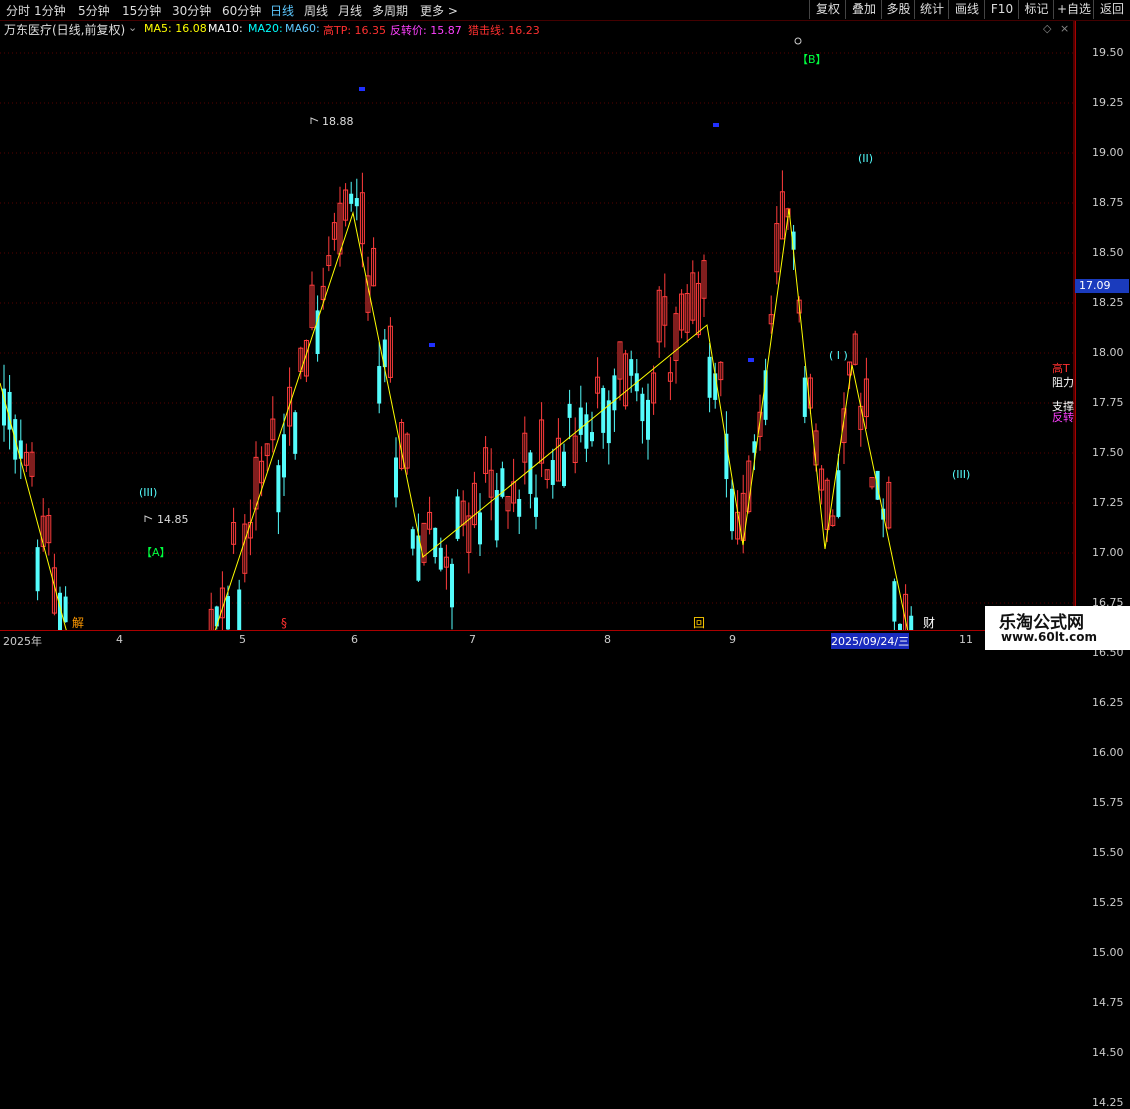  I want to click on close-icon: ×, so click(1064, 28).